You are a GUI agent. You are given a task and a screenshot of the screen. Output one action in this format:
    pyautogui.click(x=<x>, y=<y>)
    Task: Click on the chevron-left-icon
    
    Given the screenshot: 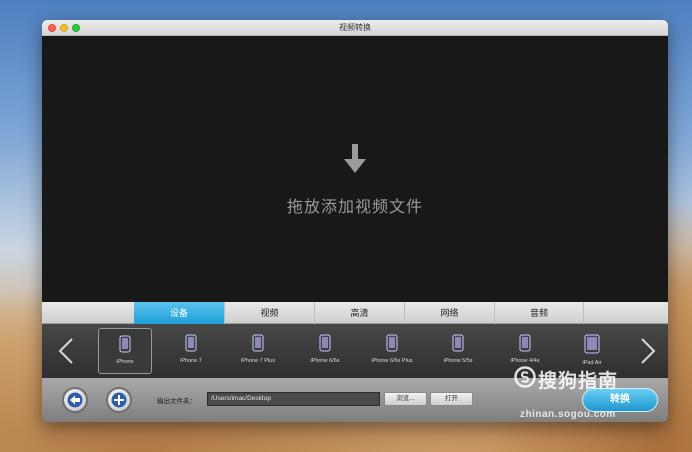 What is the action you would take?
    pyautogui.click(x=66, y=351)
    